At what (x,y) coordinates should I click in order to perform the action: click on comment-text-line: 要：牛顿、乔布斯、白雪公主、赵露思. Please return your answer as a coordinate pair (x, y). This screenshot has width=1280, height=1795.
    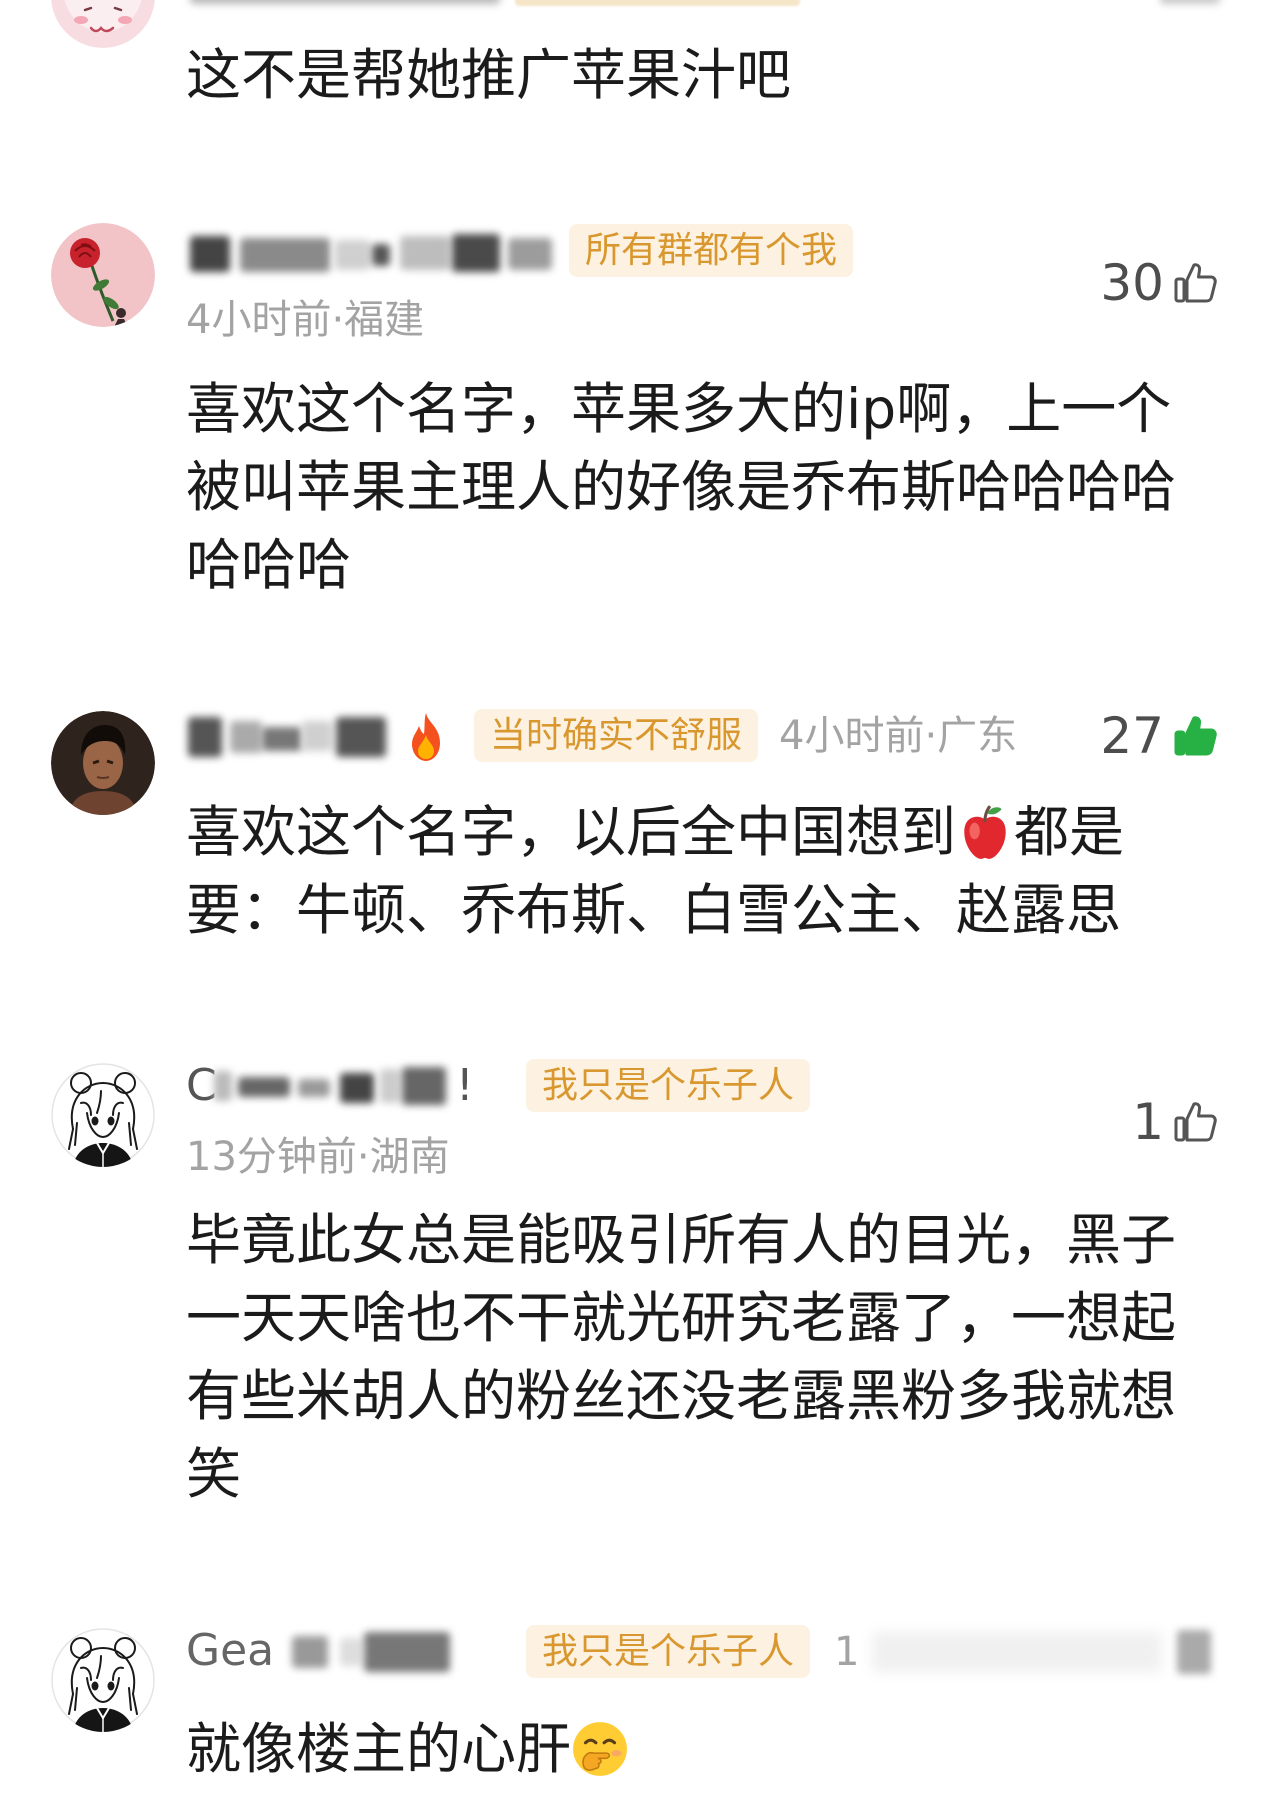
    Looking at the image, I should click on (654, 910).